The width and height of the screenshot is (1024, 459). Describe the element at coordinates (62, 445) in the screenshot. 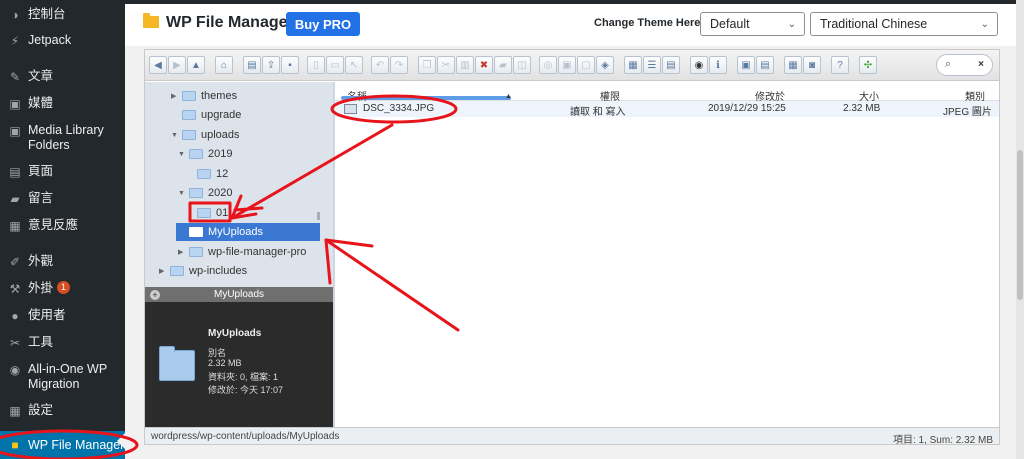

I see `menu-wp-file-manager: ■ WP File Manager` at that location.